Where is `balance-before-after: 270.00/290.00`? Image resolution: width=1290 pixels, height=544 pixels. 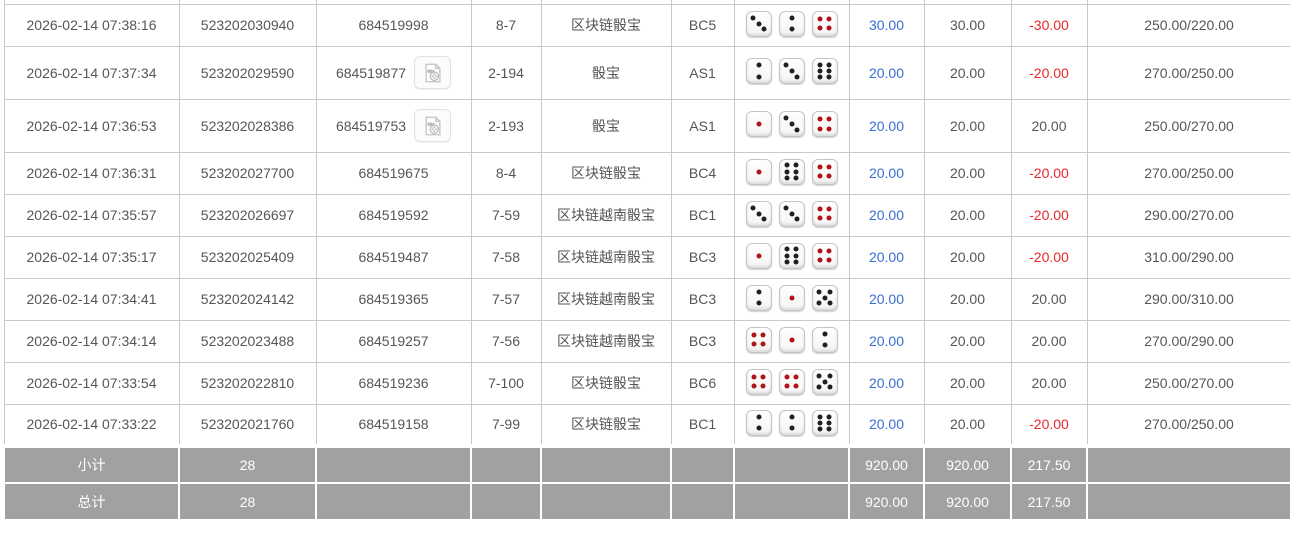 balance-before-after: 270.00/290.00 is located at coordinates (1188, 341).